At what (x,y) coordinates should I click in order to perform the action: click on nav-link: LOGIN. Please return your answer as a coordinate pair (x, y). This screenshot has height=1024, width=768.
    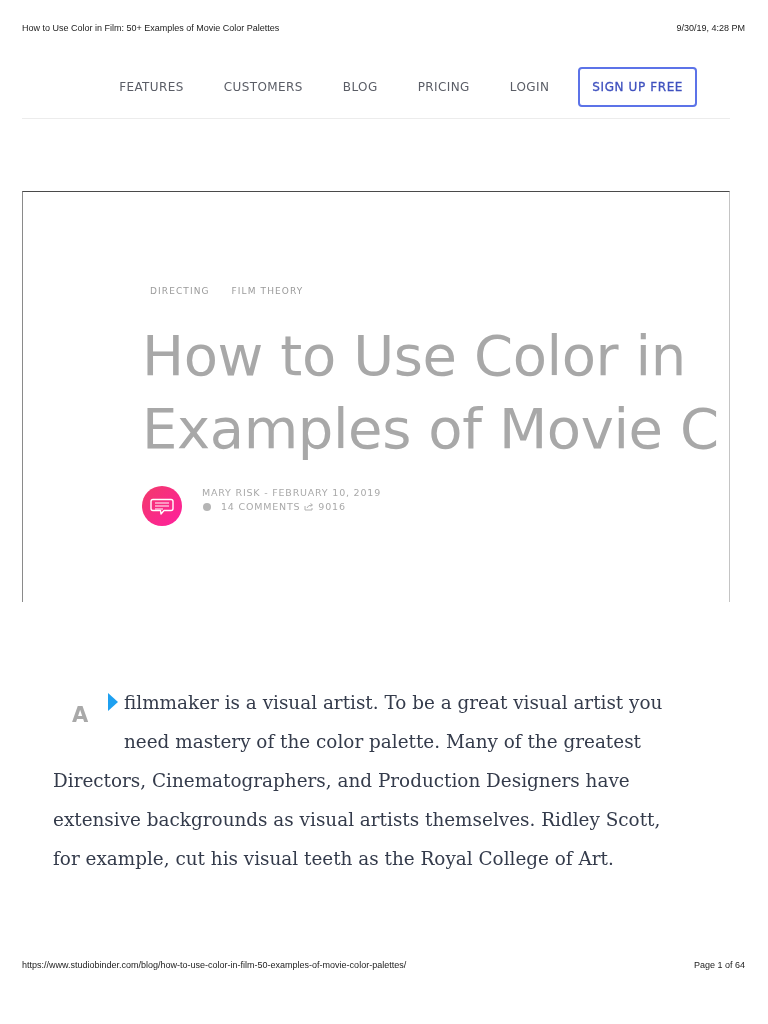
    Looking at the image, I should click on (529, 87).